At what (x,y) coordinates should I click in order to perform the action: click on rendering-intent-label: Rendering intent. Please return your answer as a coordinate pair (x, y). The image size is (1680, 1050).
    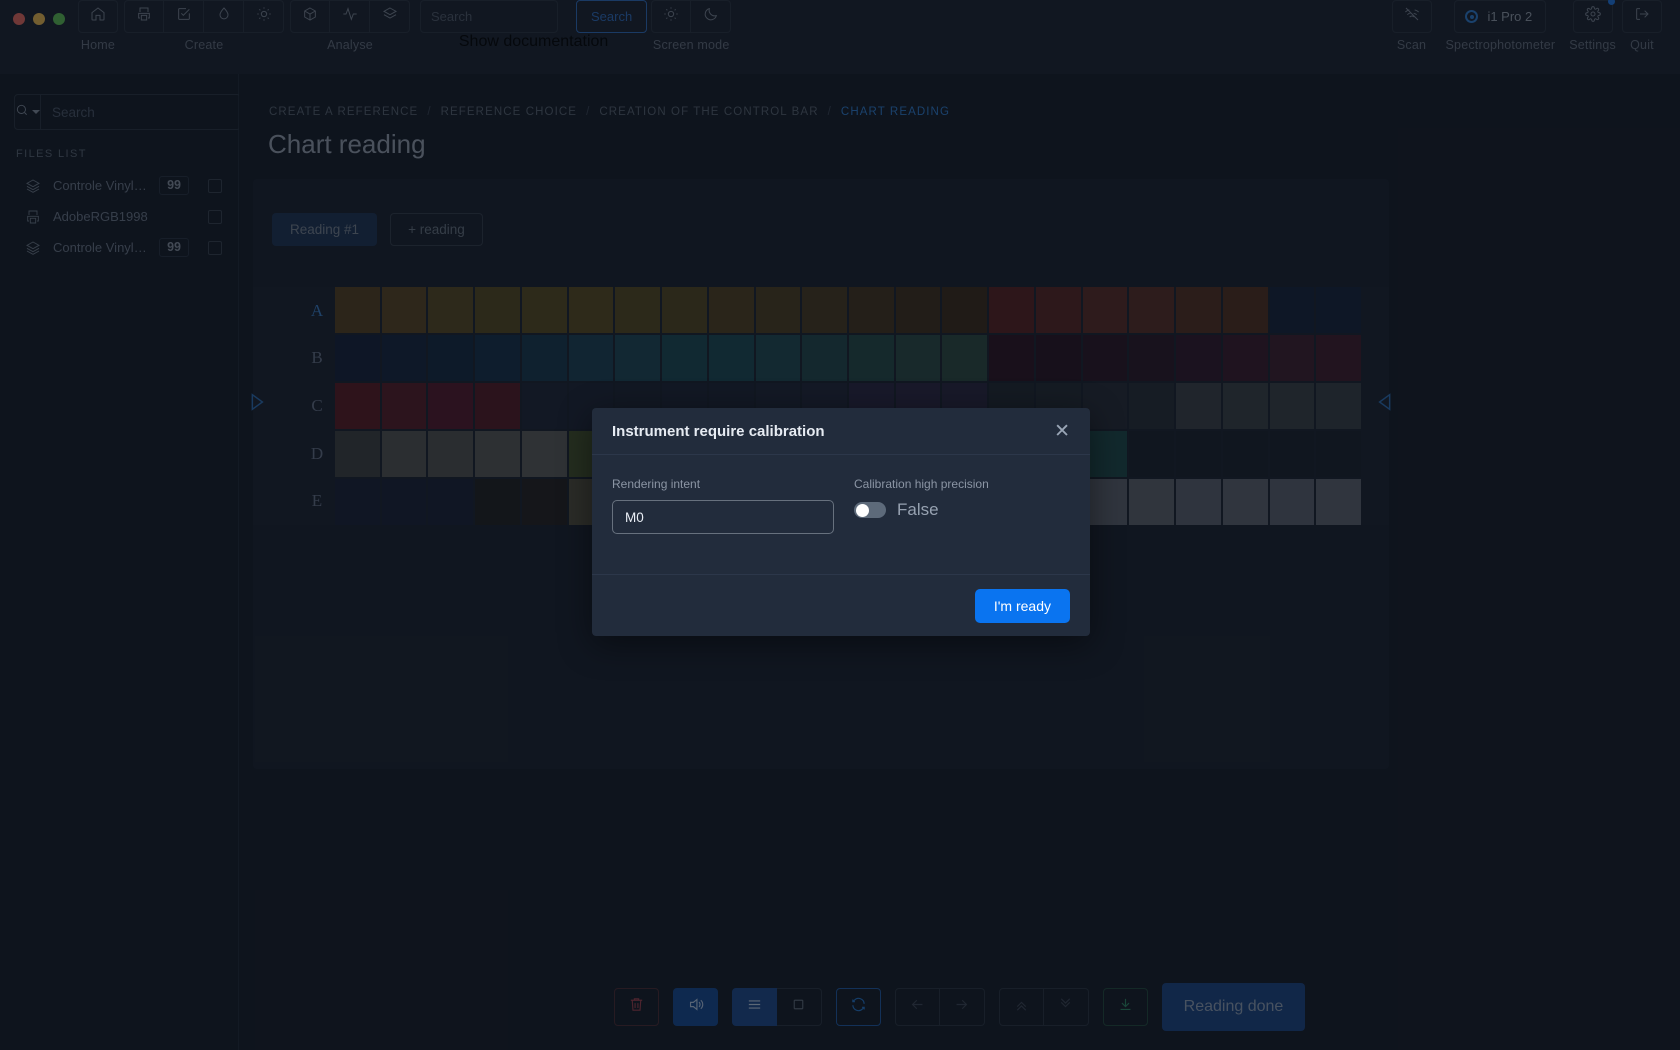
    Looking at the image, I should click on (656, 484).